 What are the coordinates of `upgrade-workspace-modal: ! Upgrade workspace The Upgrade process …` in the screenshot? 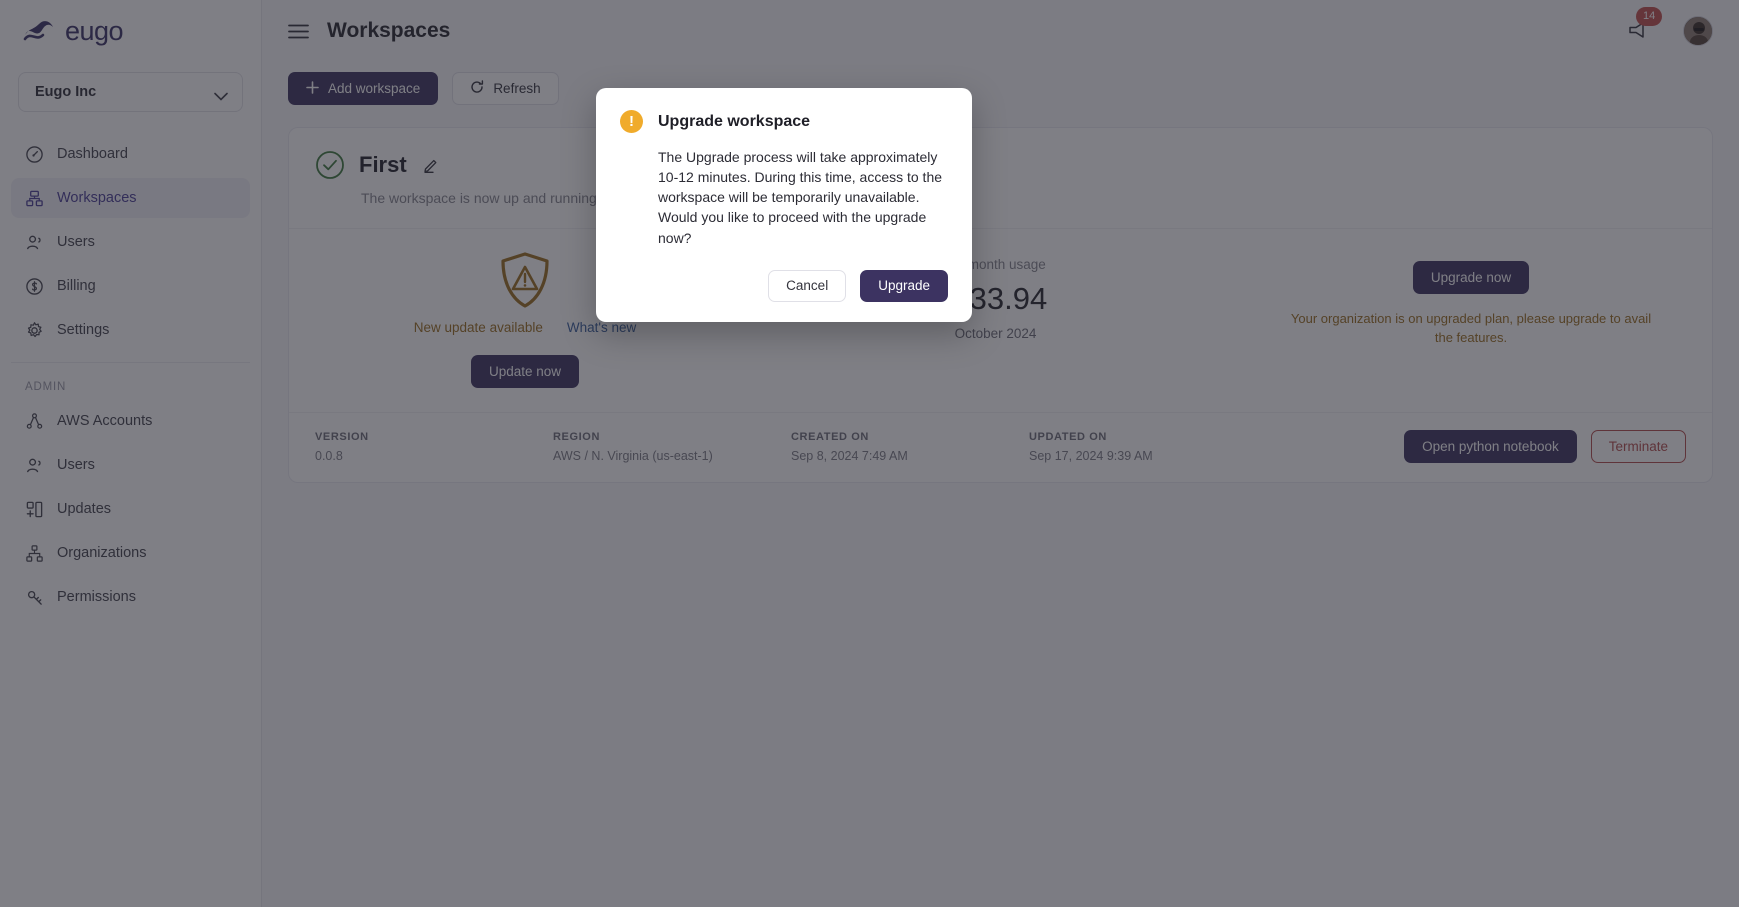 It's located at (784, 205).